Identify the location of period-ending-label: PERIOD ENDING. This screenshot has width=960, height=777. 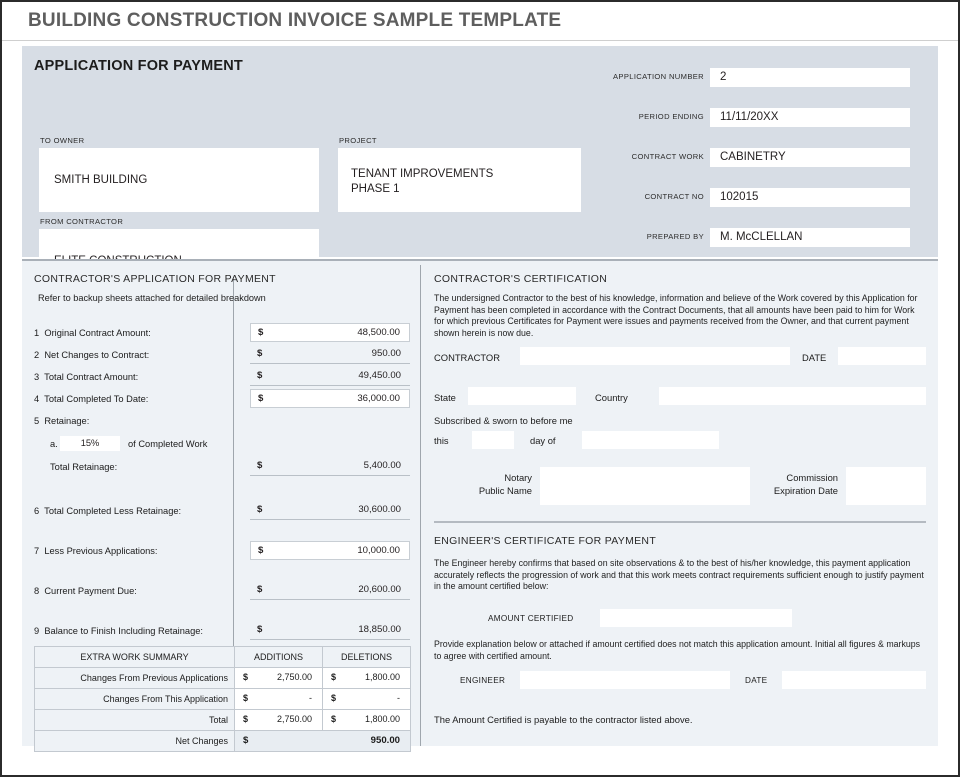
(671, 116).